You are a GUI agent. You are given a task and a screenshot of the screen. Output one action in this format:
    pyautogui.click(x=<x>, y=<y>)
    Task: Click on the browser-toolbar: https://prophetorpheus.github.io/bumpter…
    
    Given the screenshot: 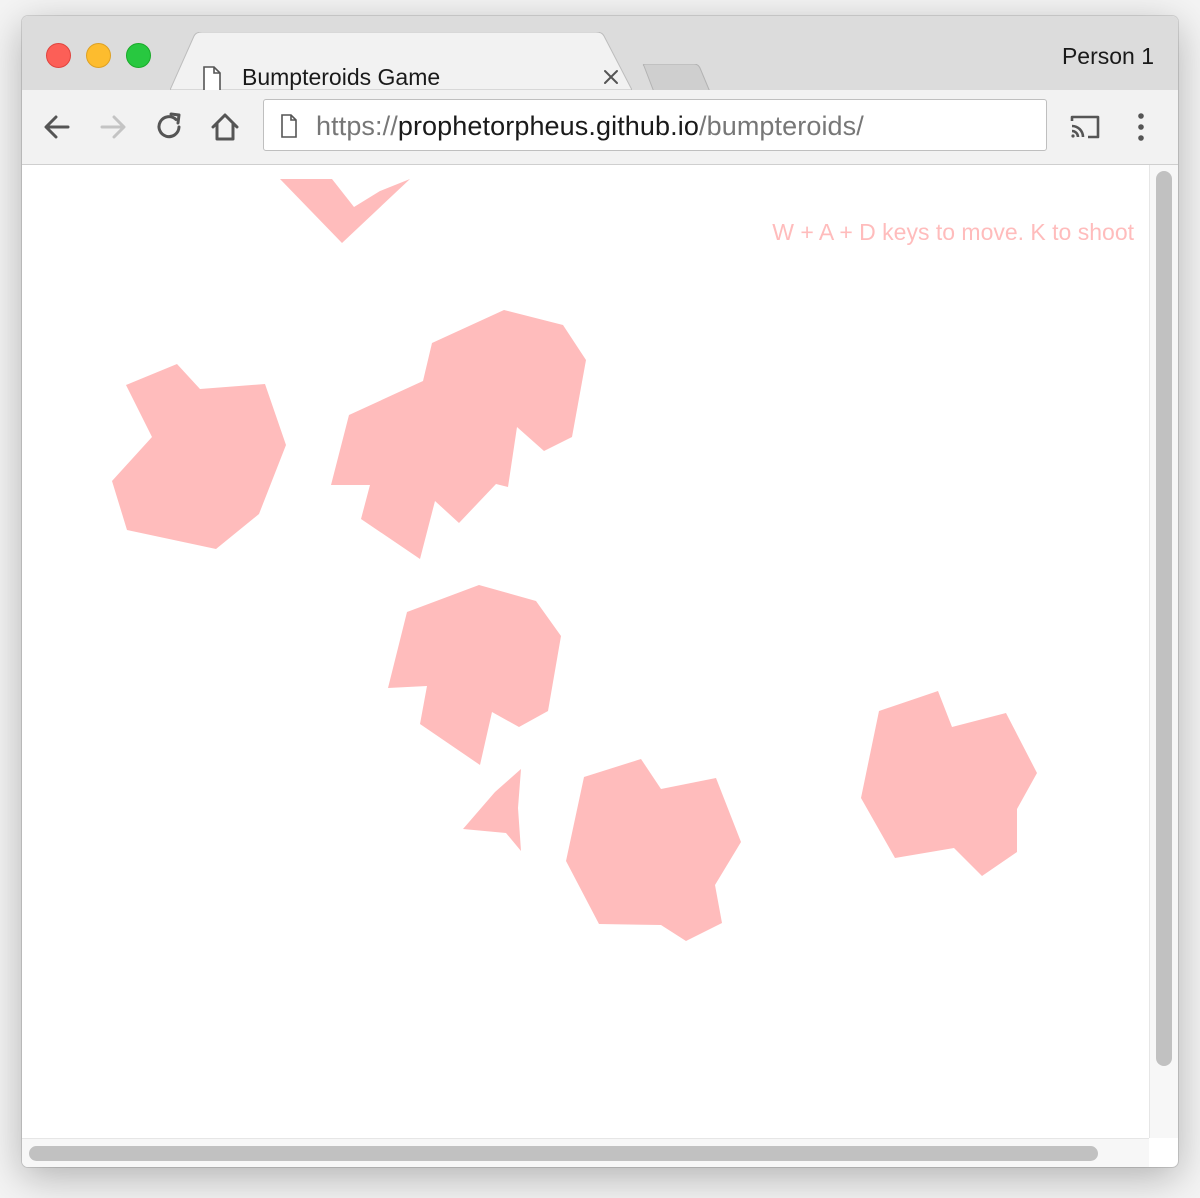 What is the action you would take?
    pyautogui.click(x=600, y=127)
    